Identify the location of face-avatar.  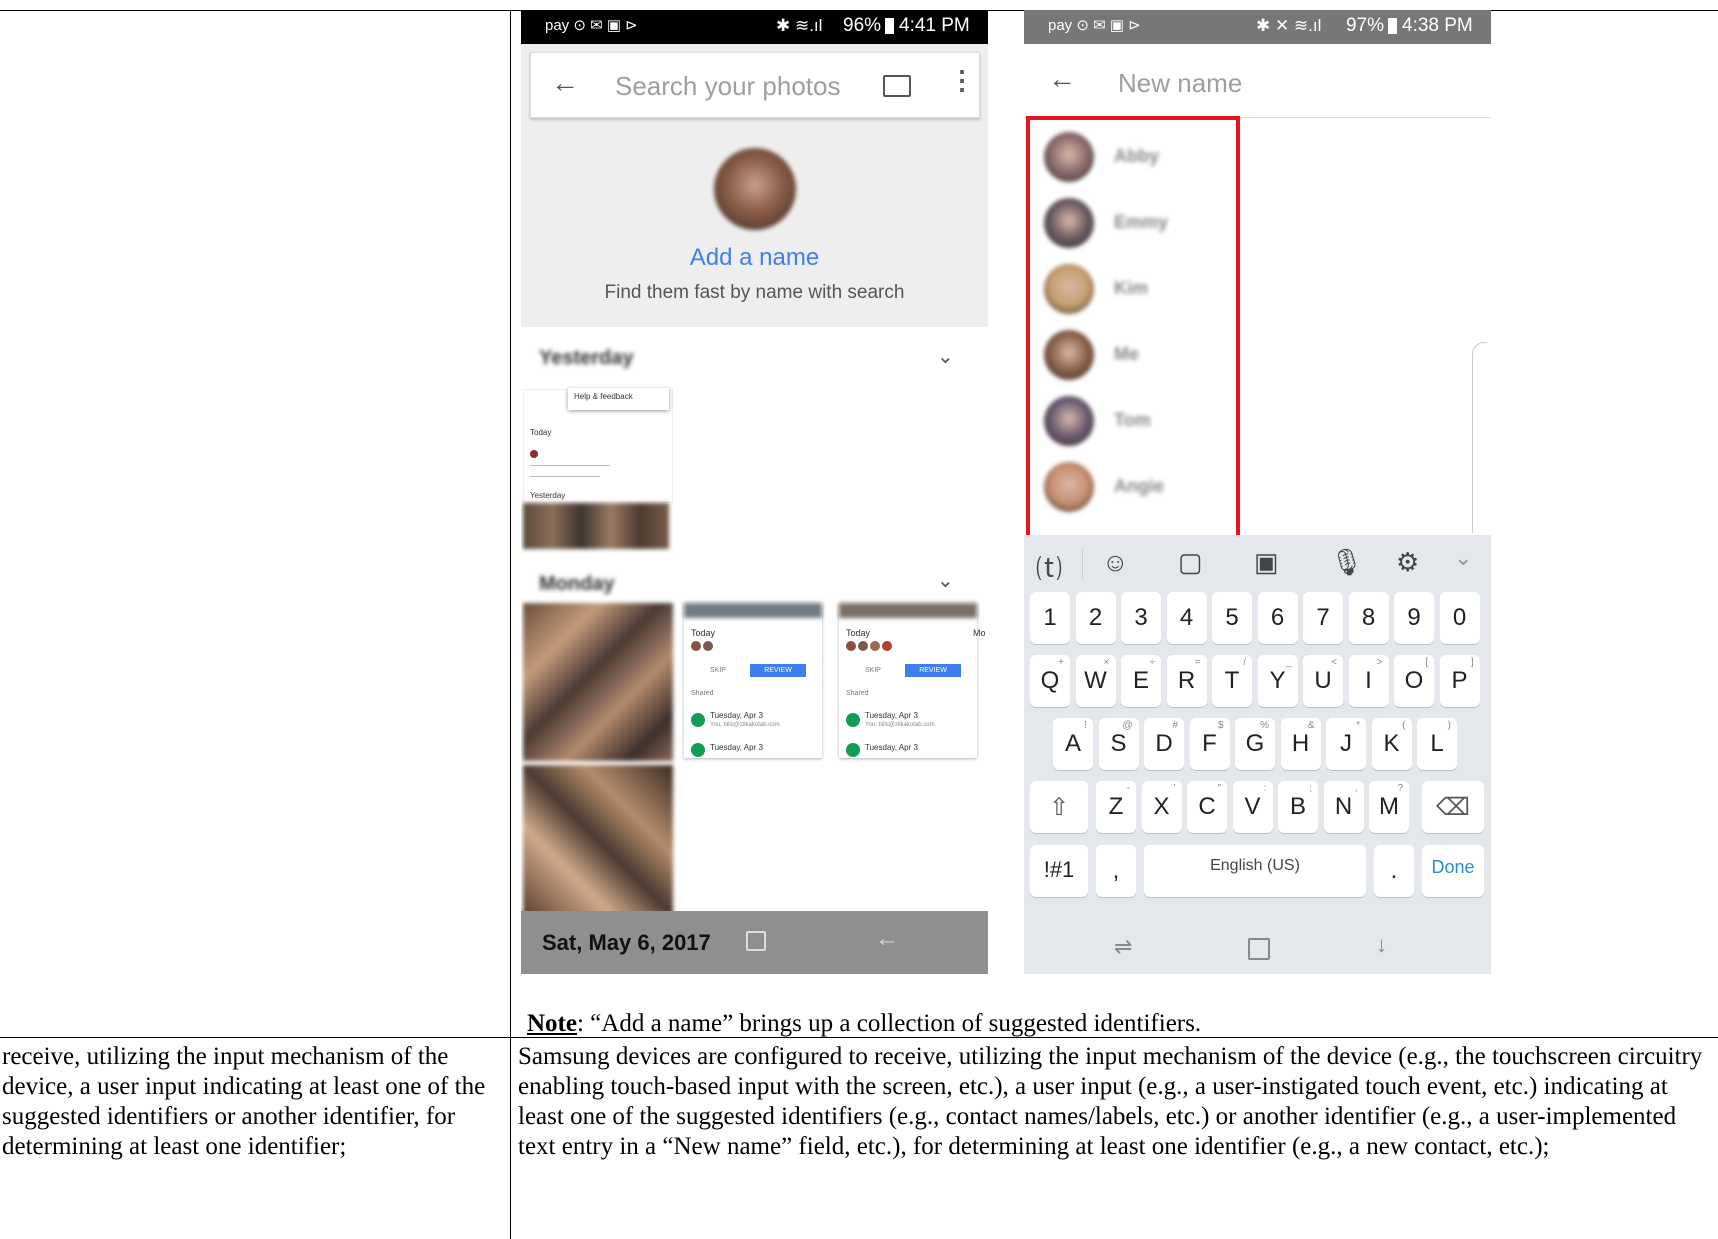
(755, 189).